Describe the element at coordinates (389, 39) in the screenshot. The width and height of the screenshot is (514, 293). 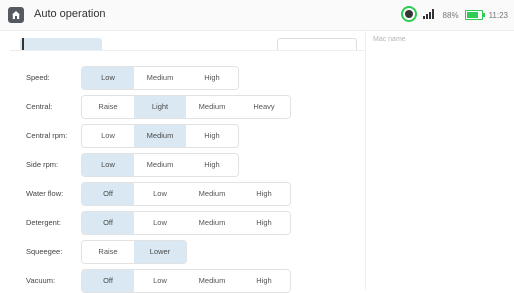
I see `mac-name-label: Mac name` at that location.